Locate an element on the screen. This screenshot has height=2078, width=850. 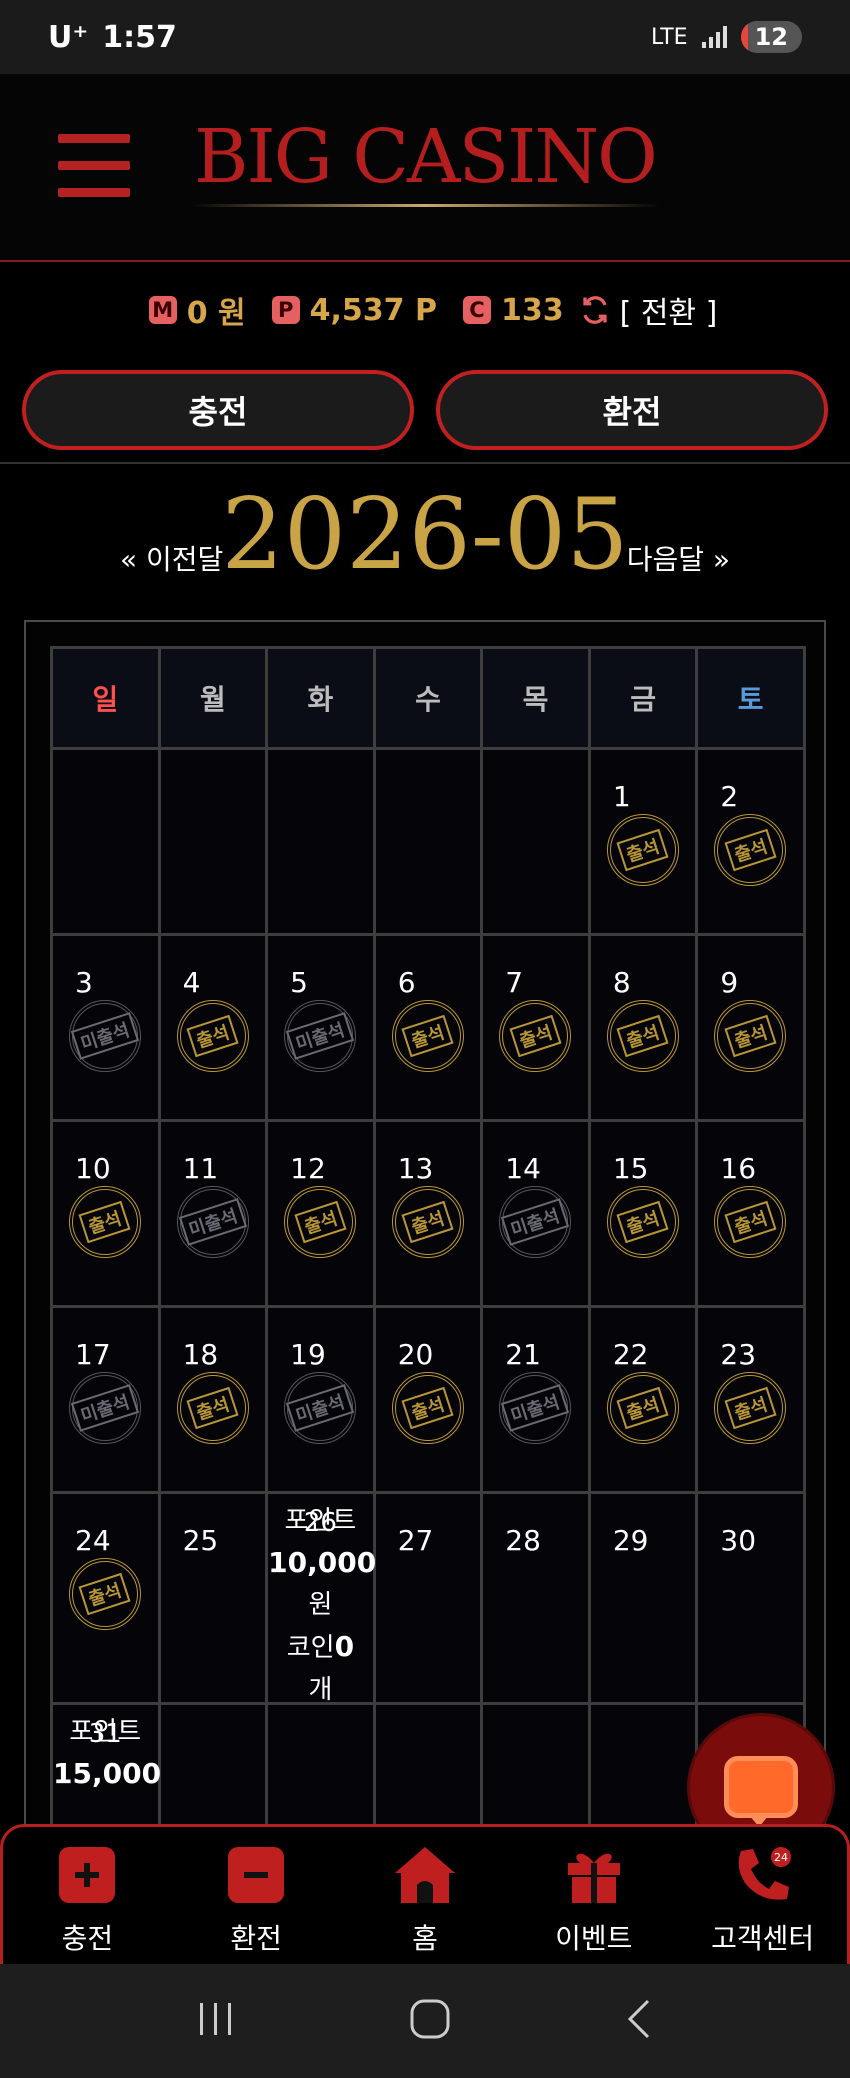
day-number: 25 is located at coordinates (200, 1540).